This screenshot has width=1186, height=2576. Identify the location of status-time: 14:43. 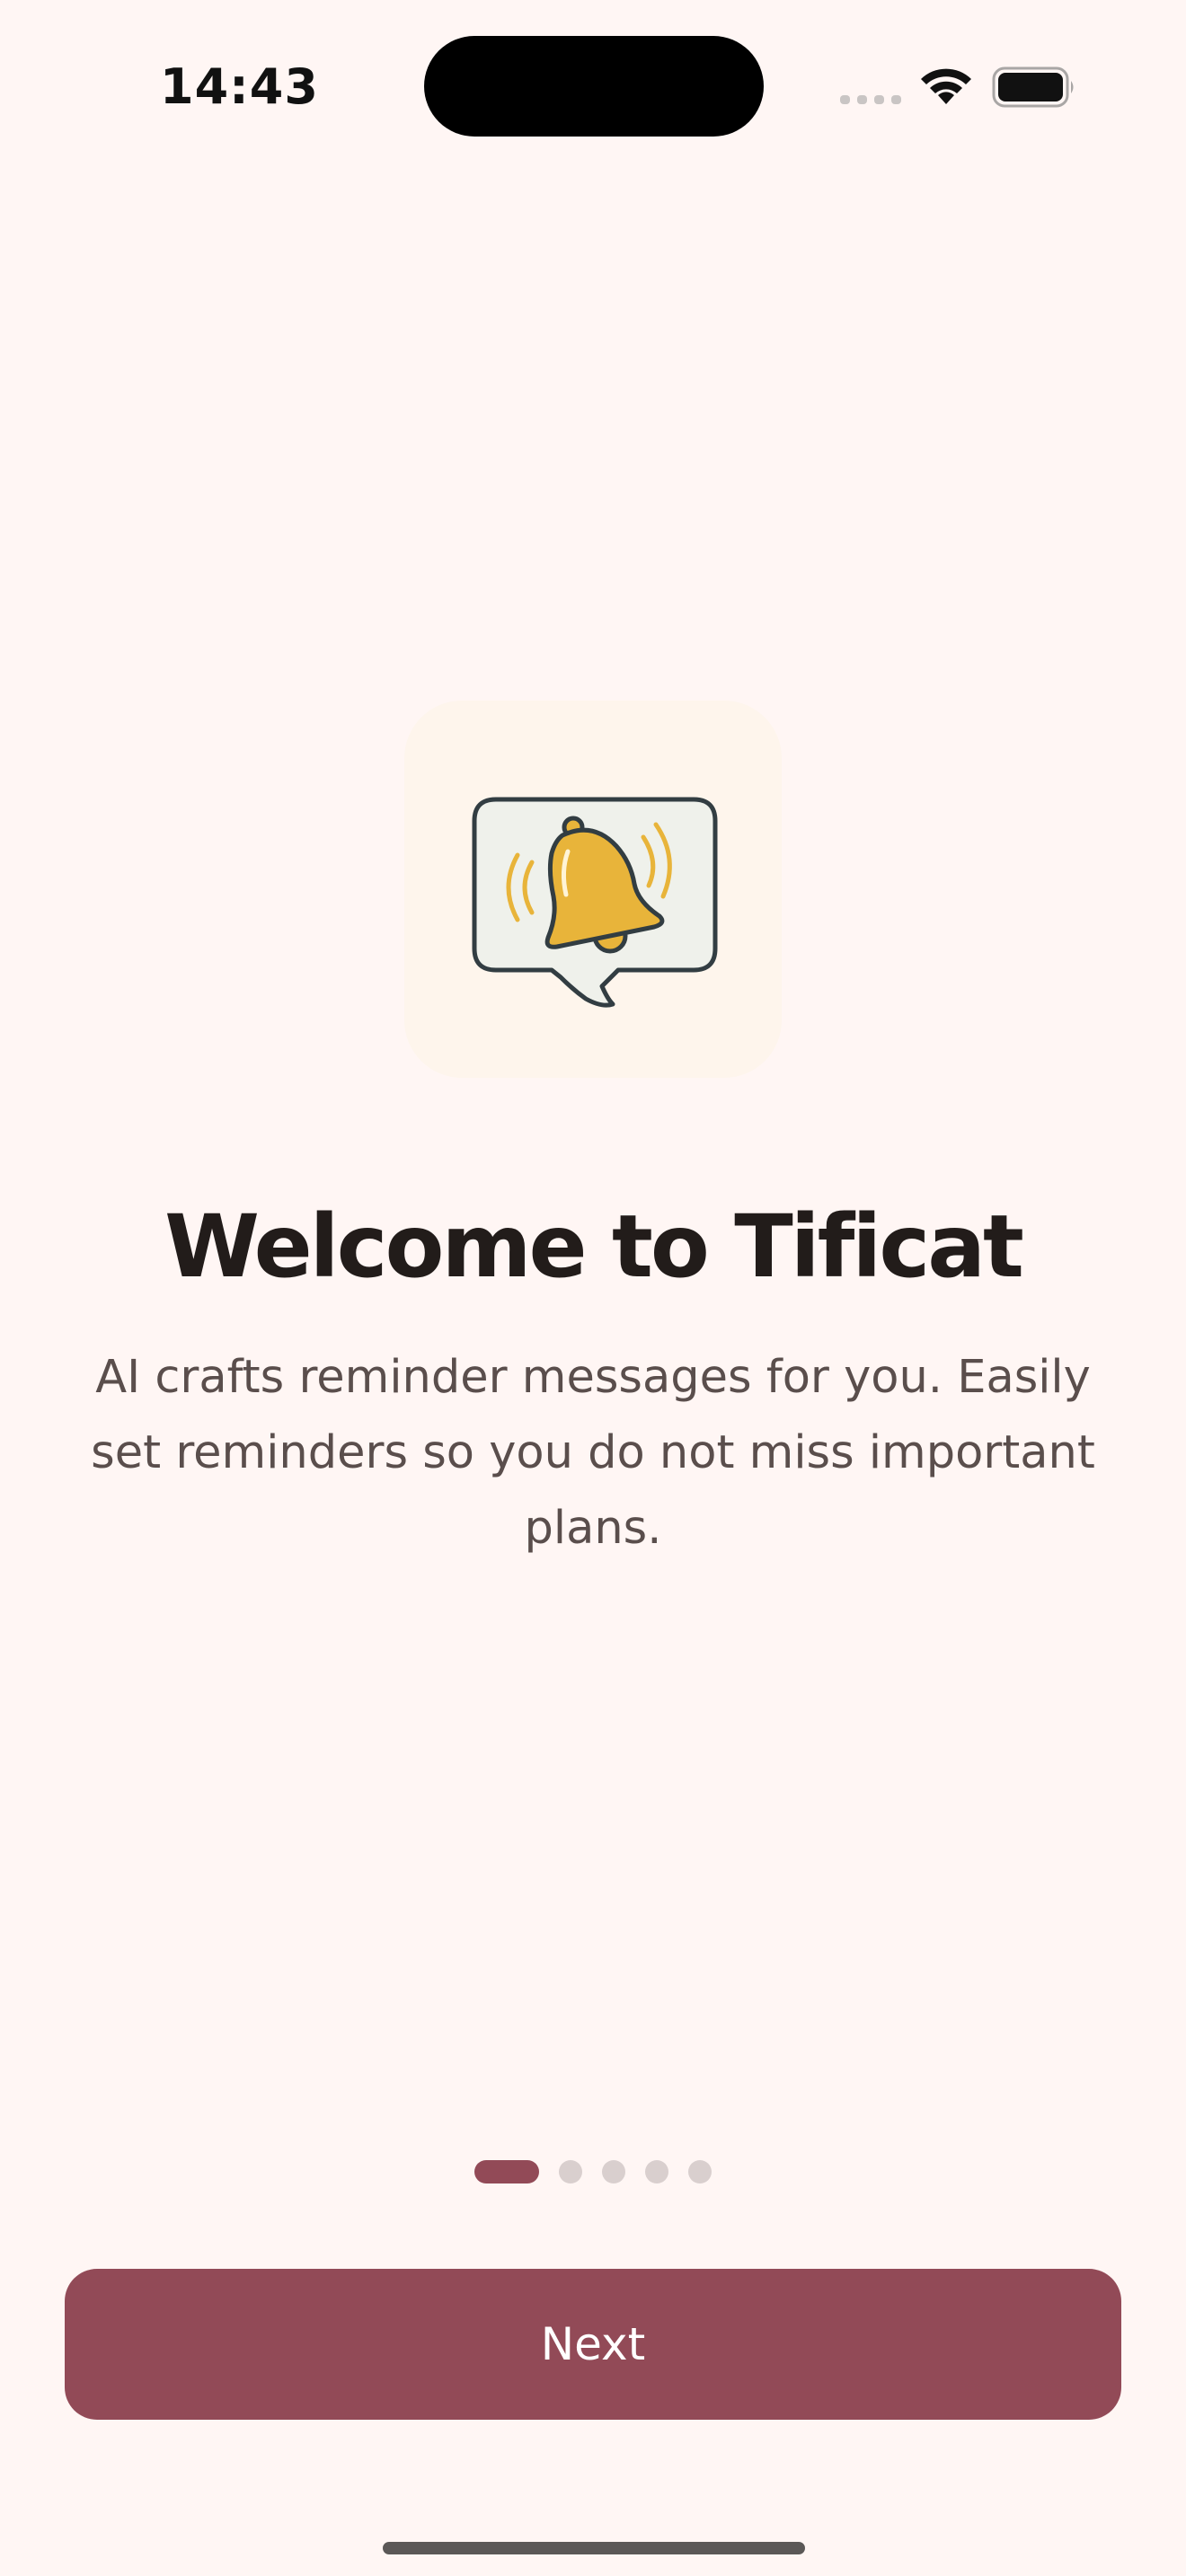
(239, 86).